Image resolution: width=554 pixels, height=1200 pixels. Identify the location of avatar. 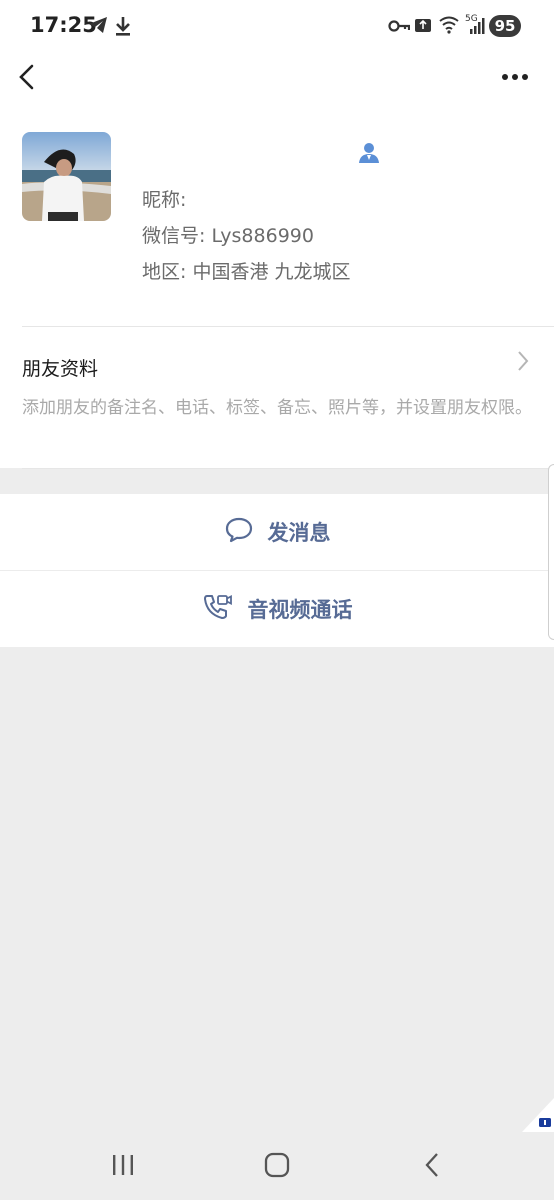
(66, 176).